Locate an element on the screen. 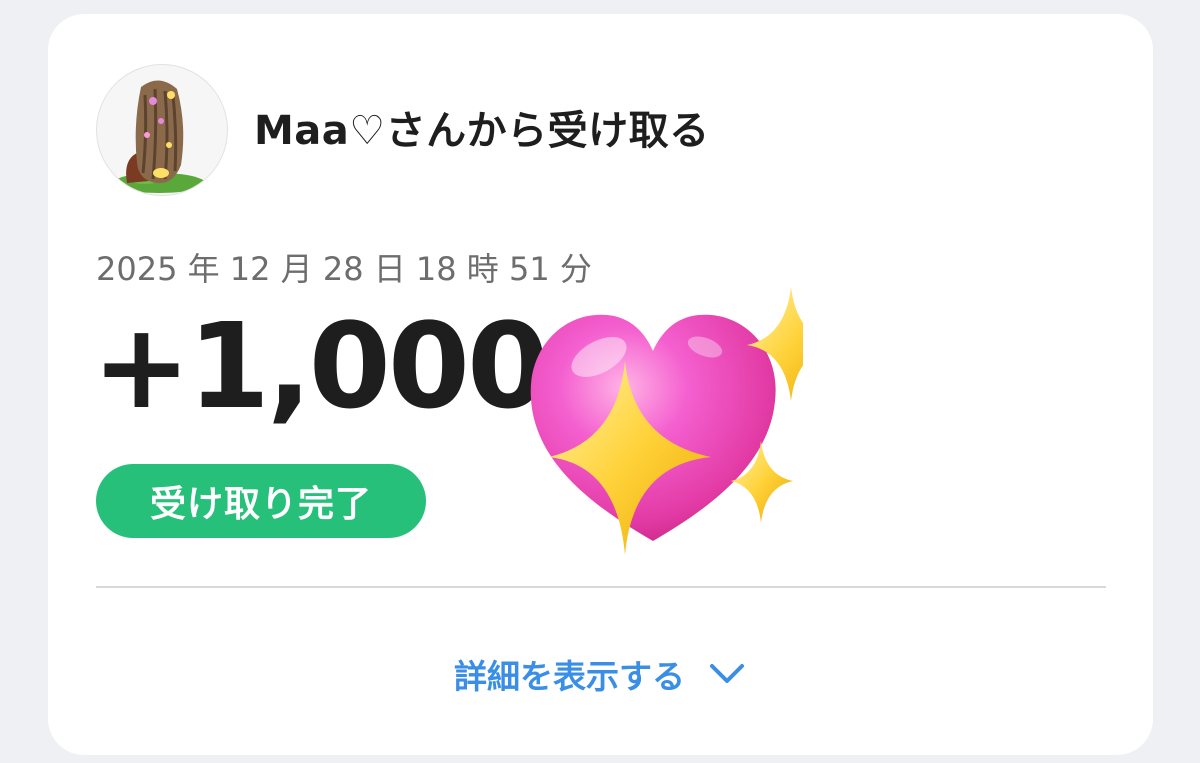 Image resolution: width=1200 pixels, height=763 pixels. avatar is located at coordinates (162, 130).